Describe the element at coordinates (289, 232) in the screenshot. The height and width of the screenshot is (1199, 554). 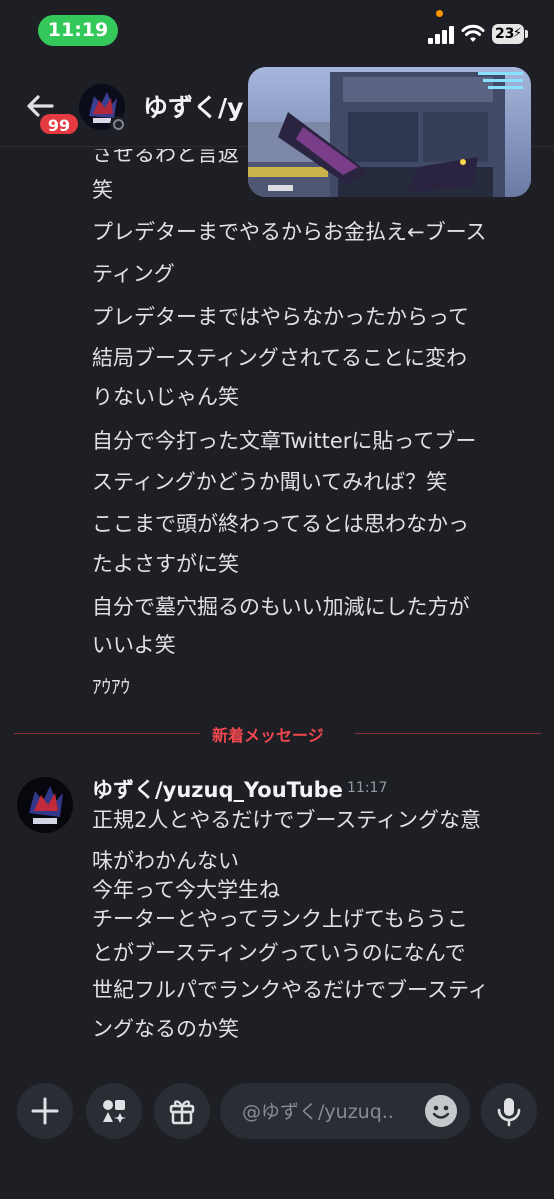
I see `message-line: プレデターまでやるからお金払え←ブース` at that location.